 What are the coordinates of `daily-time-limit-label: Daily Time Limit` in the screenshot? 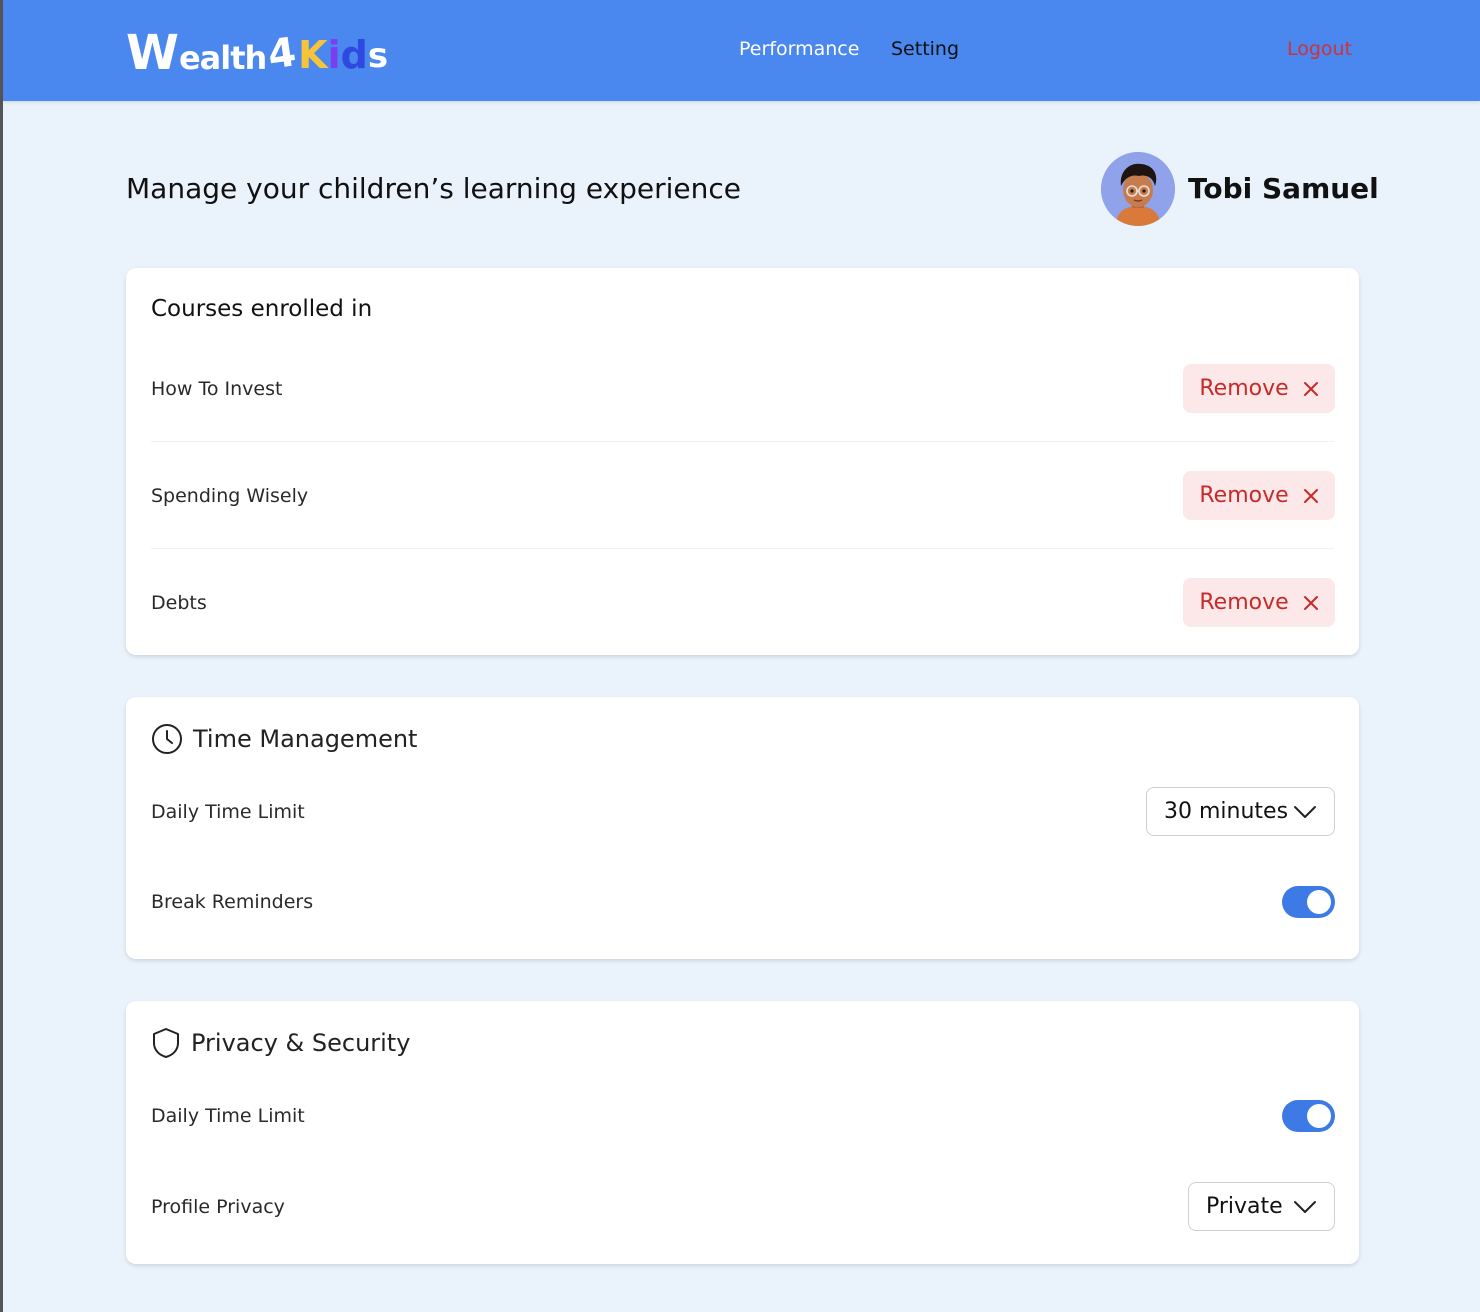 It's located at (228, 812).